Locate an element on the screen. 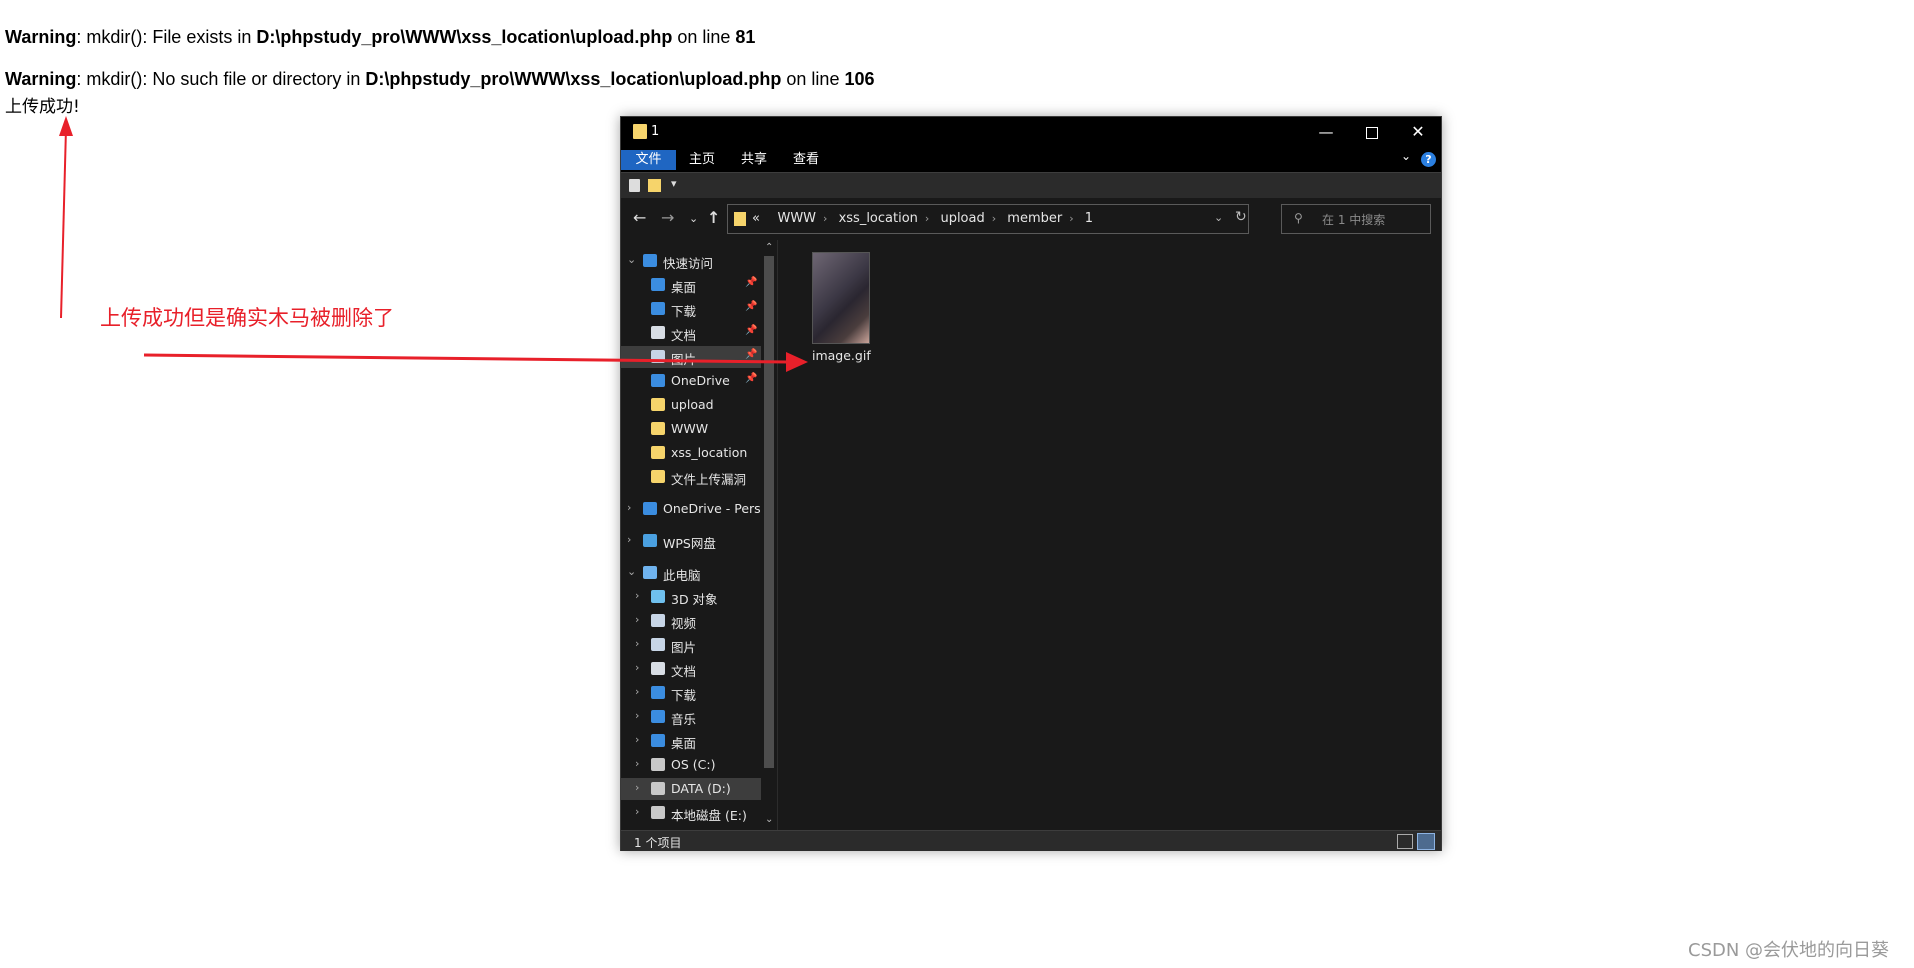 This screenshot has height=968, width=1914. search-placeholder: 在 1 中搜索 is located at coordinates (1354, 220).